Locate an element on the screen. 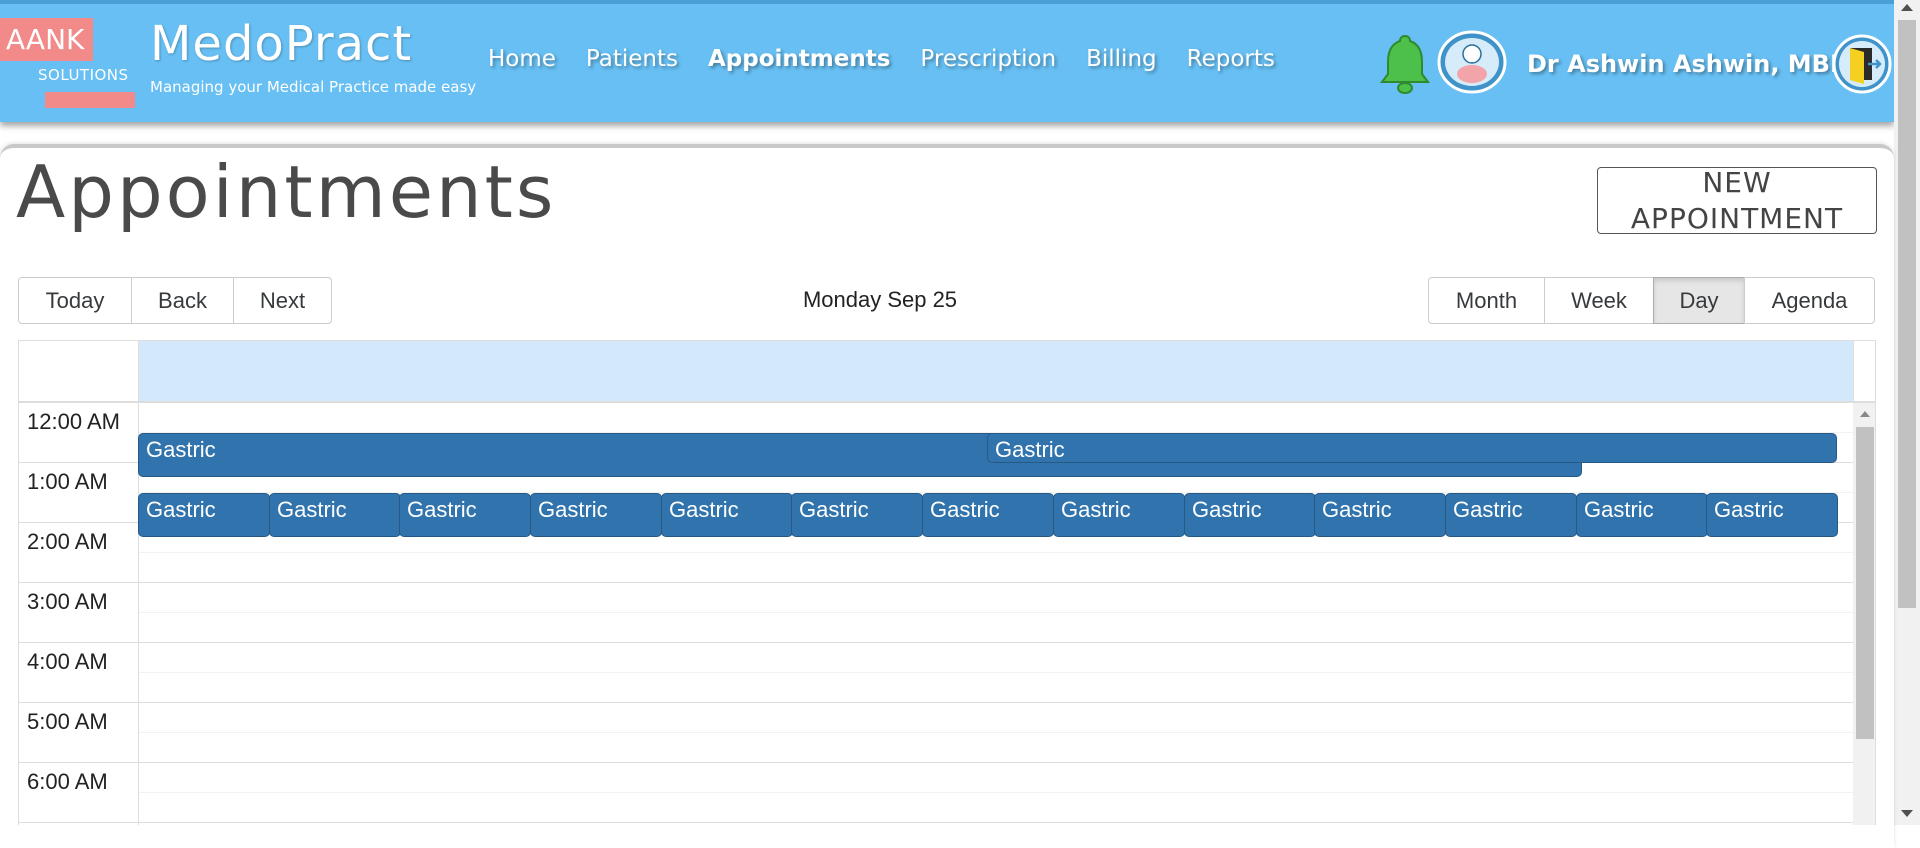  view-agenda-button: Agenda is located at coordinates (1809, 300).